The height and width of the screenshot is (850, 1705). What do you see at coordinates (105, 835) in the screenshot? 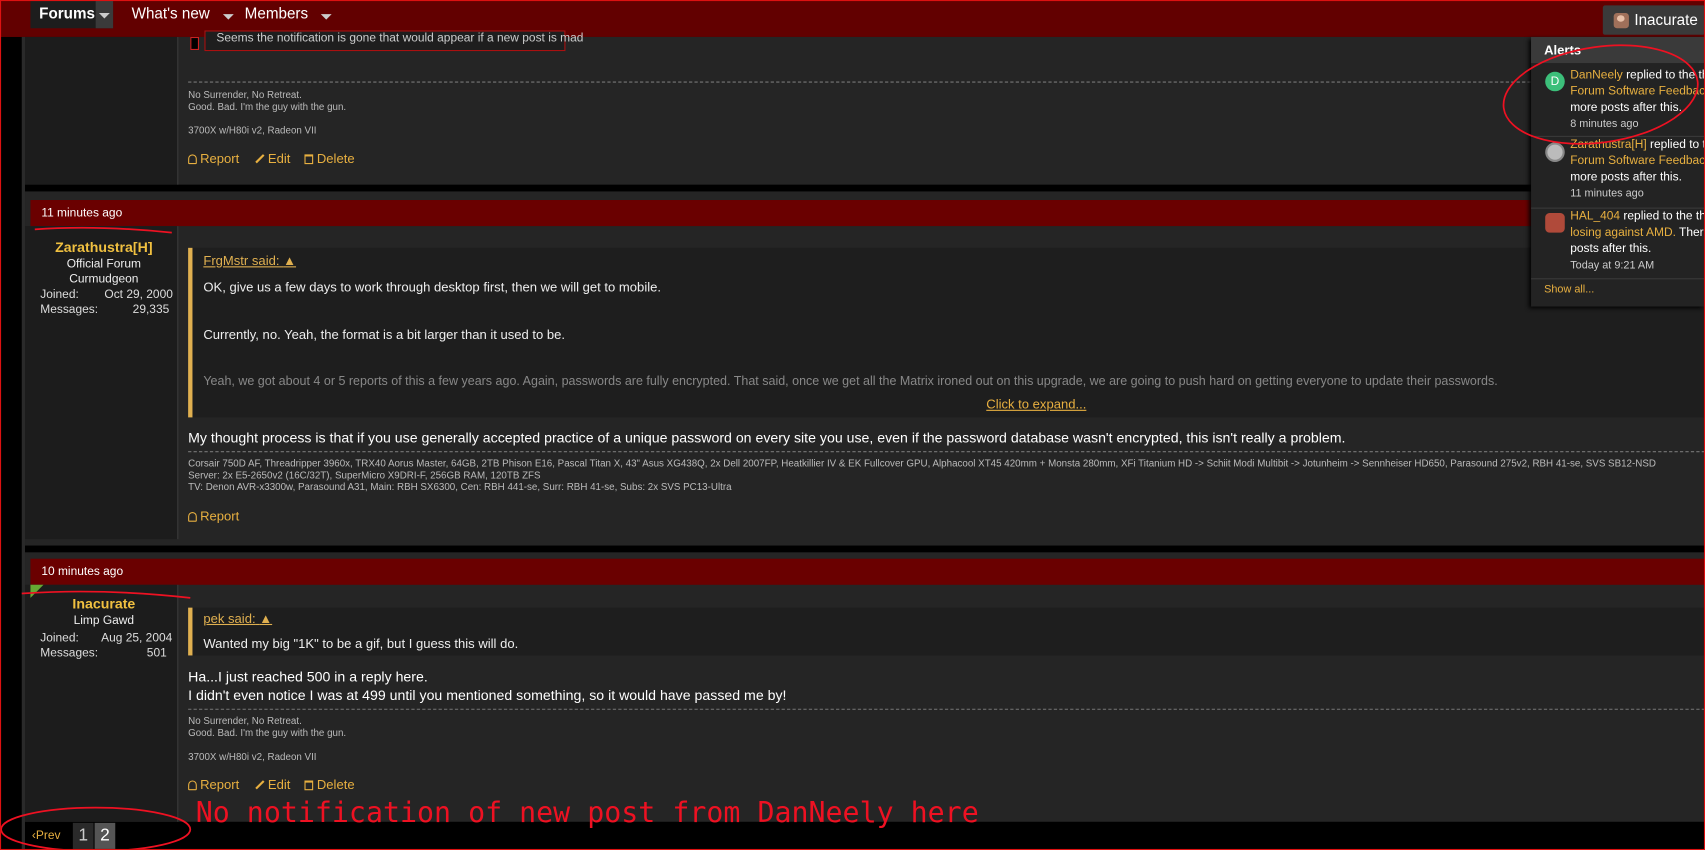
I see `page-2-button: 2` at bounding box center [105, 835].